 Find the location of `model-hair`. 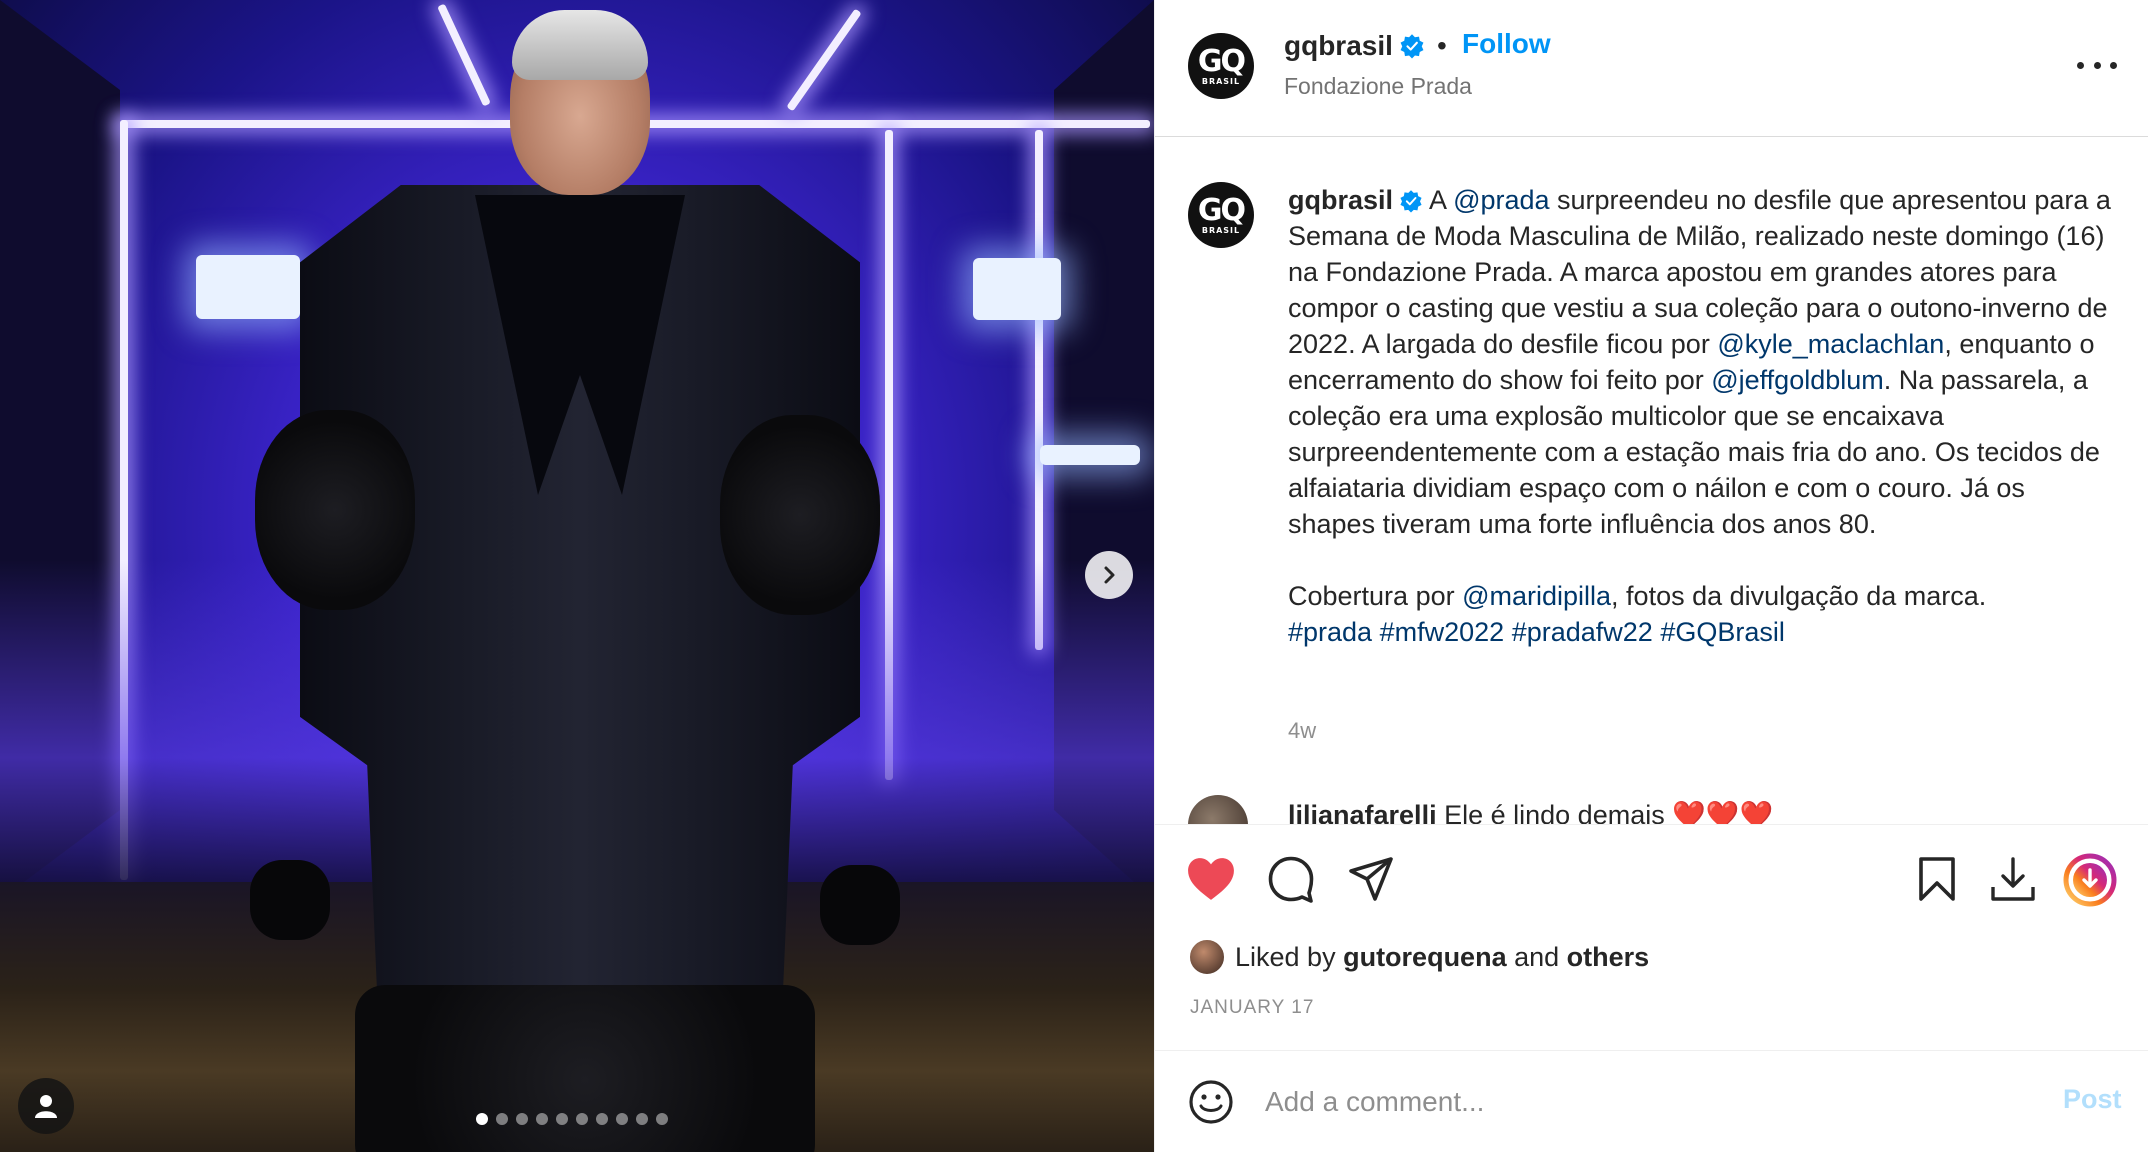

model-hair is located at coordinates (580, 45).